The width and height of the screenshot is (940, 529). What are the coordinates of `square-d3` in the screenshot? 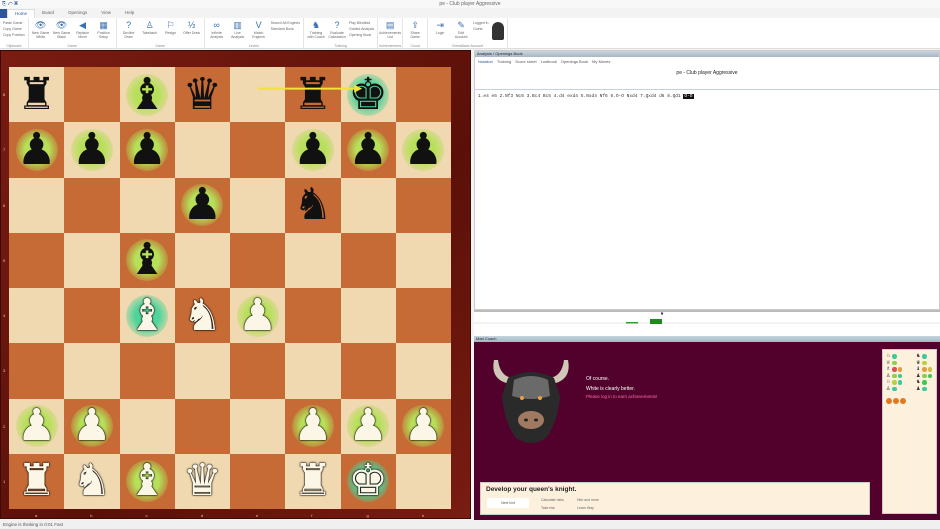 It's located at (202, 371).